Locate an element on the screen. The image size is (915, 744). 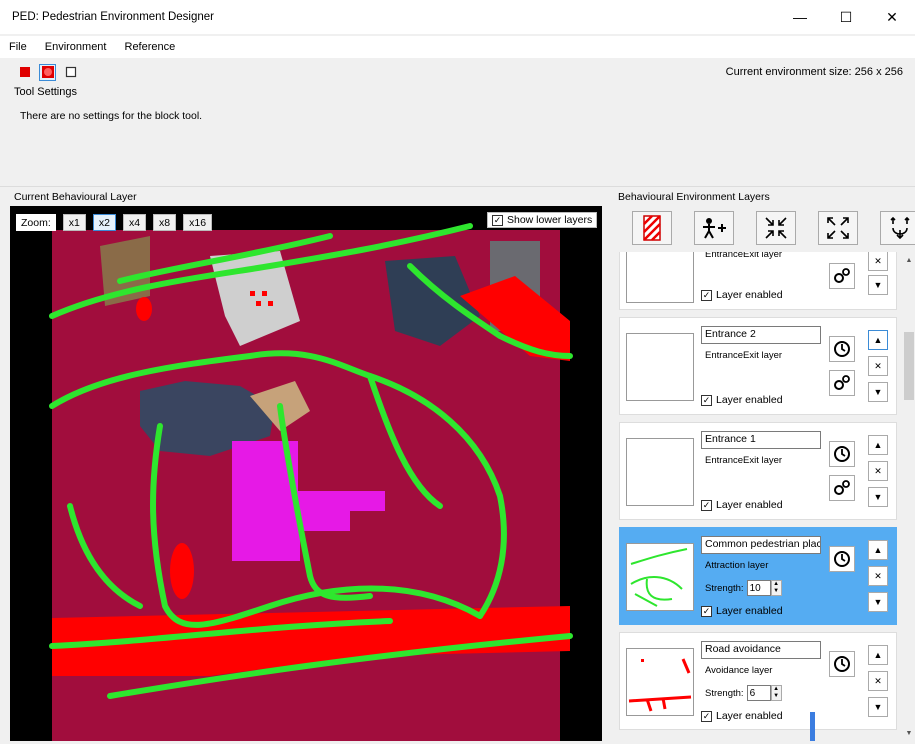
zoom-x16-button: x16 is located at coordinates (198, 222).